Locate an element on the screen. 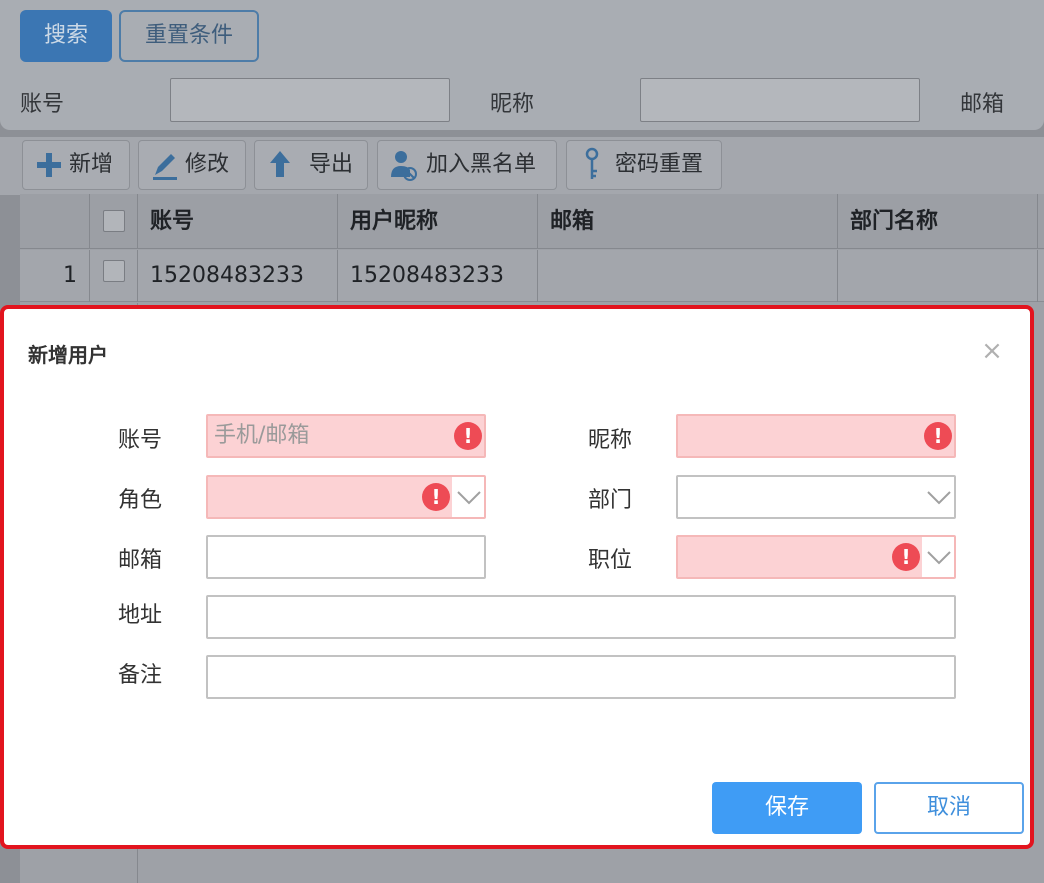 The width and height of the screenshot is (1044, 883). department-label: 部门 is located at coordinates (610, 500).